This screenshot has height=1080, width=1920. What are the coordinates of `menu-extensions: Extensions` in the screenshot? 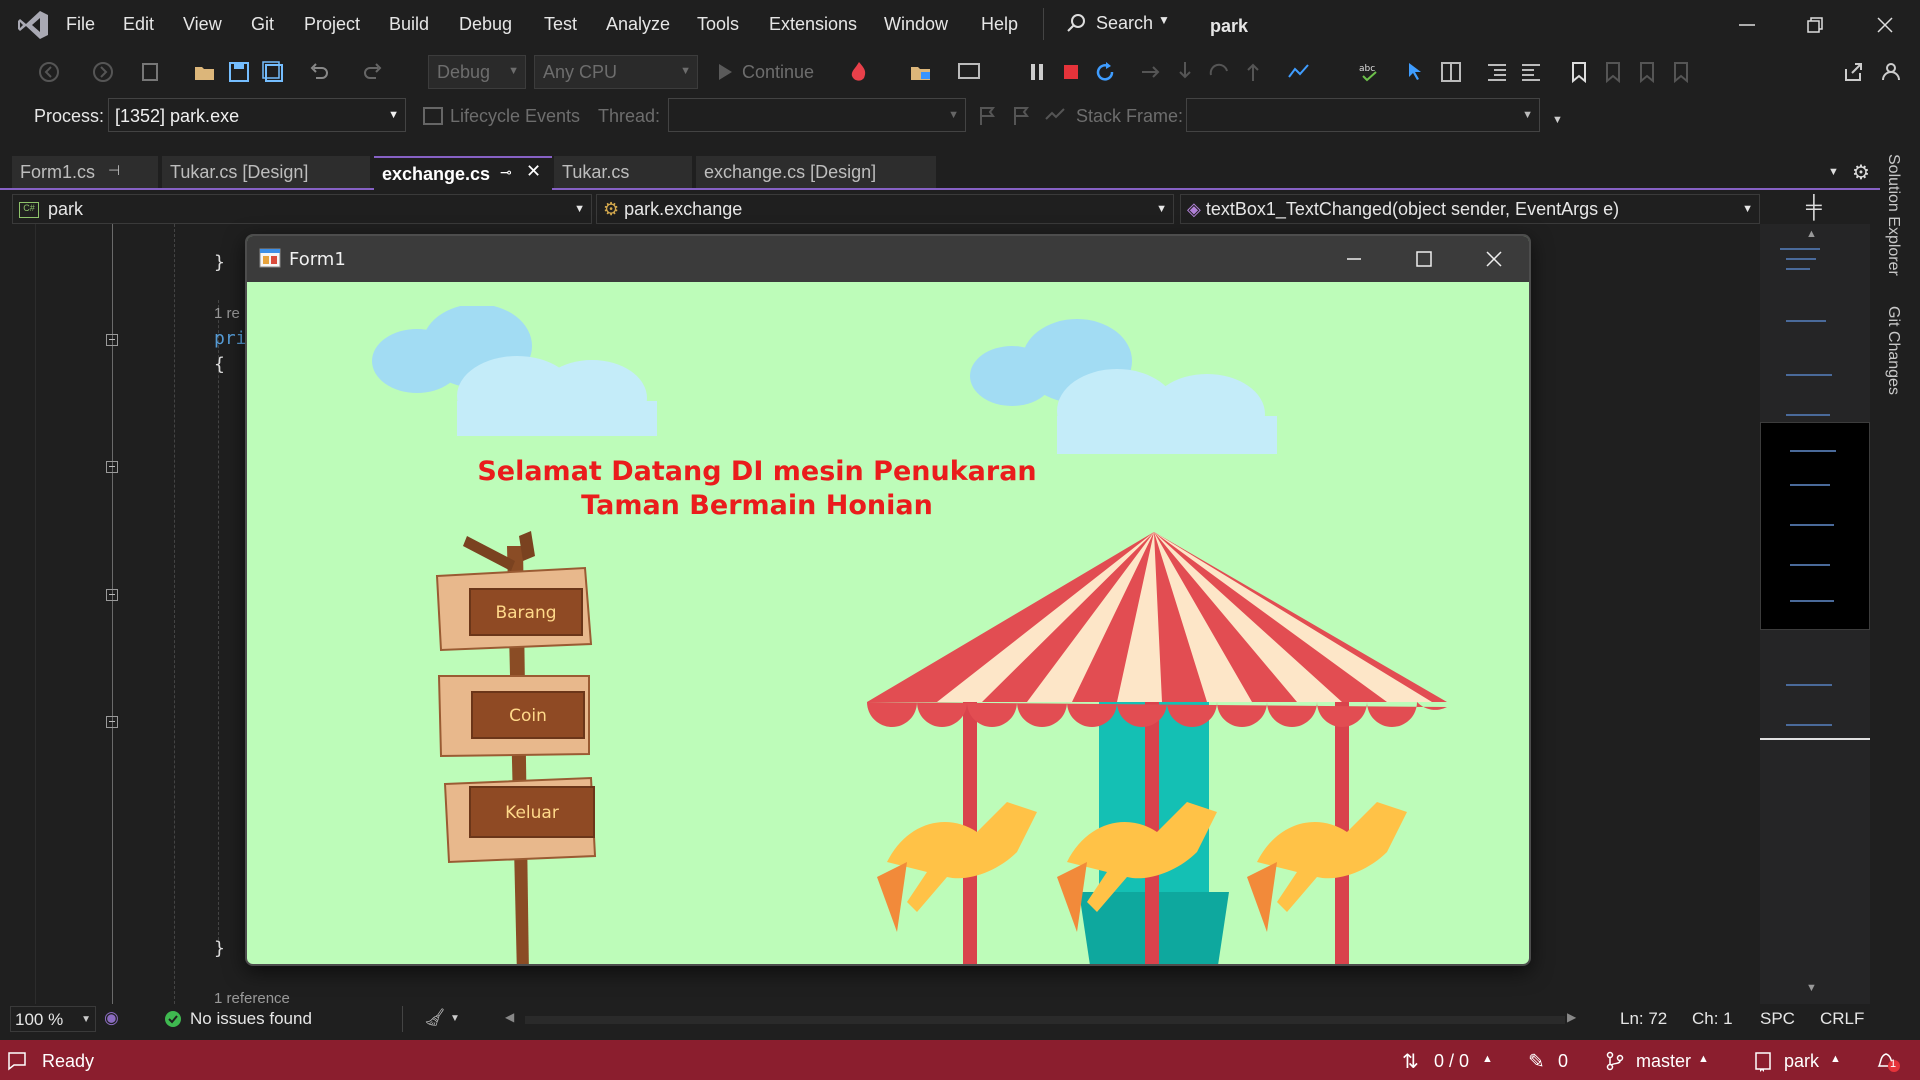 It's located at (813, 24).